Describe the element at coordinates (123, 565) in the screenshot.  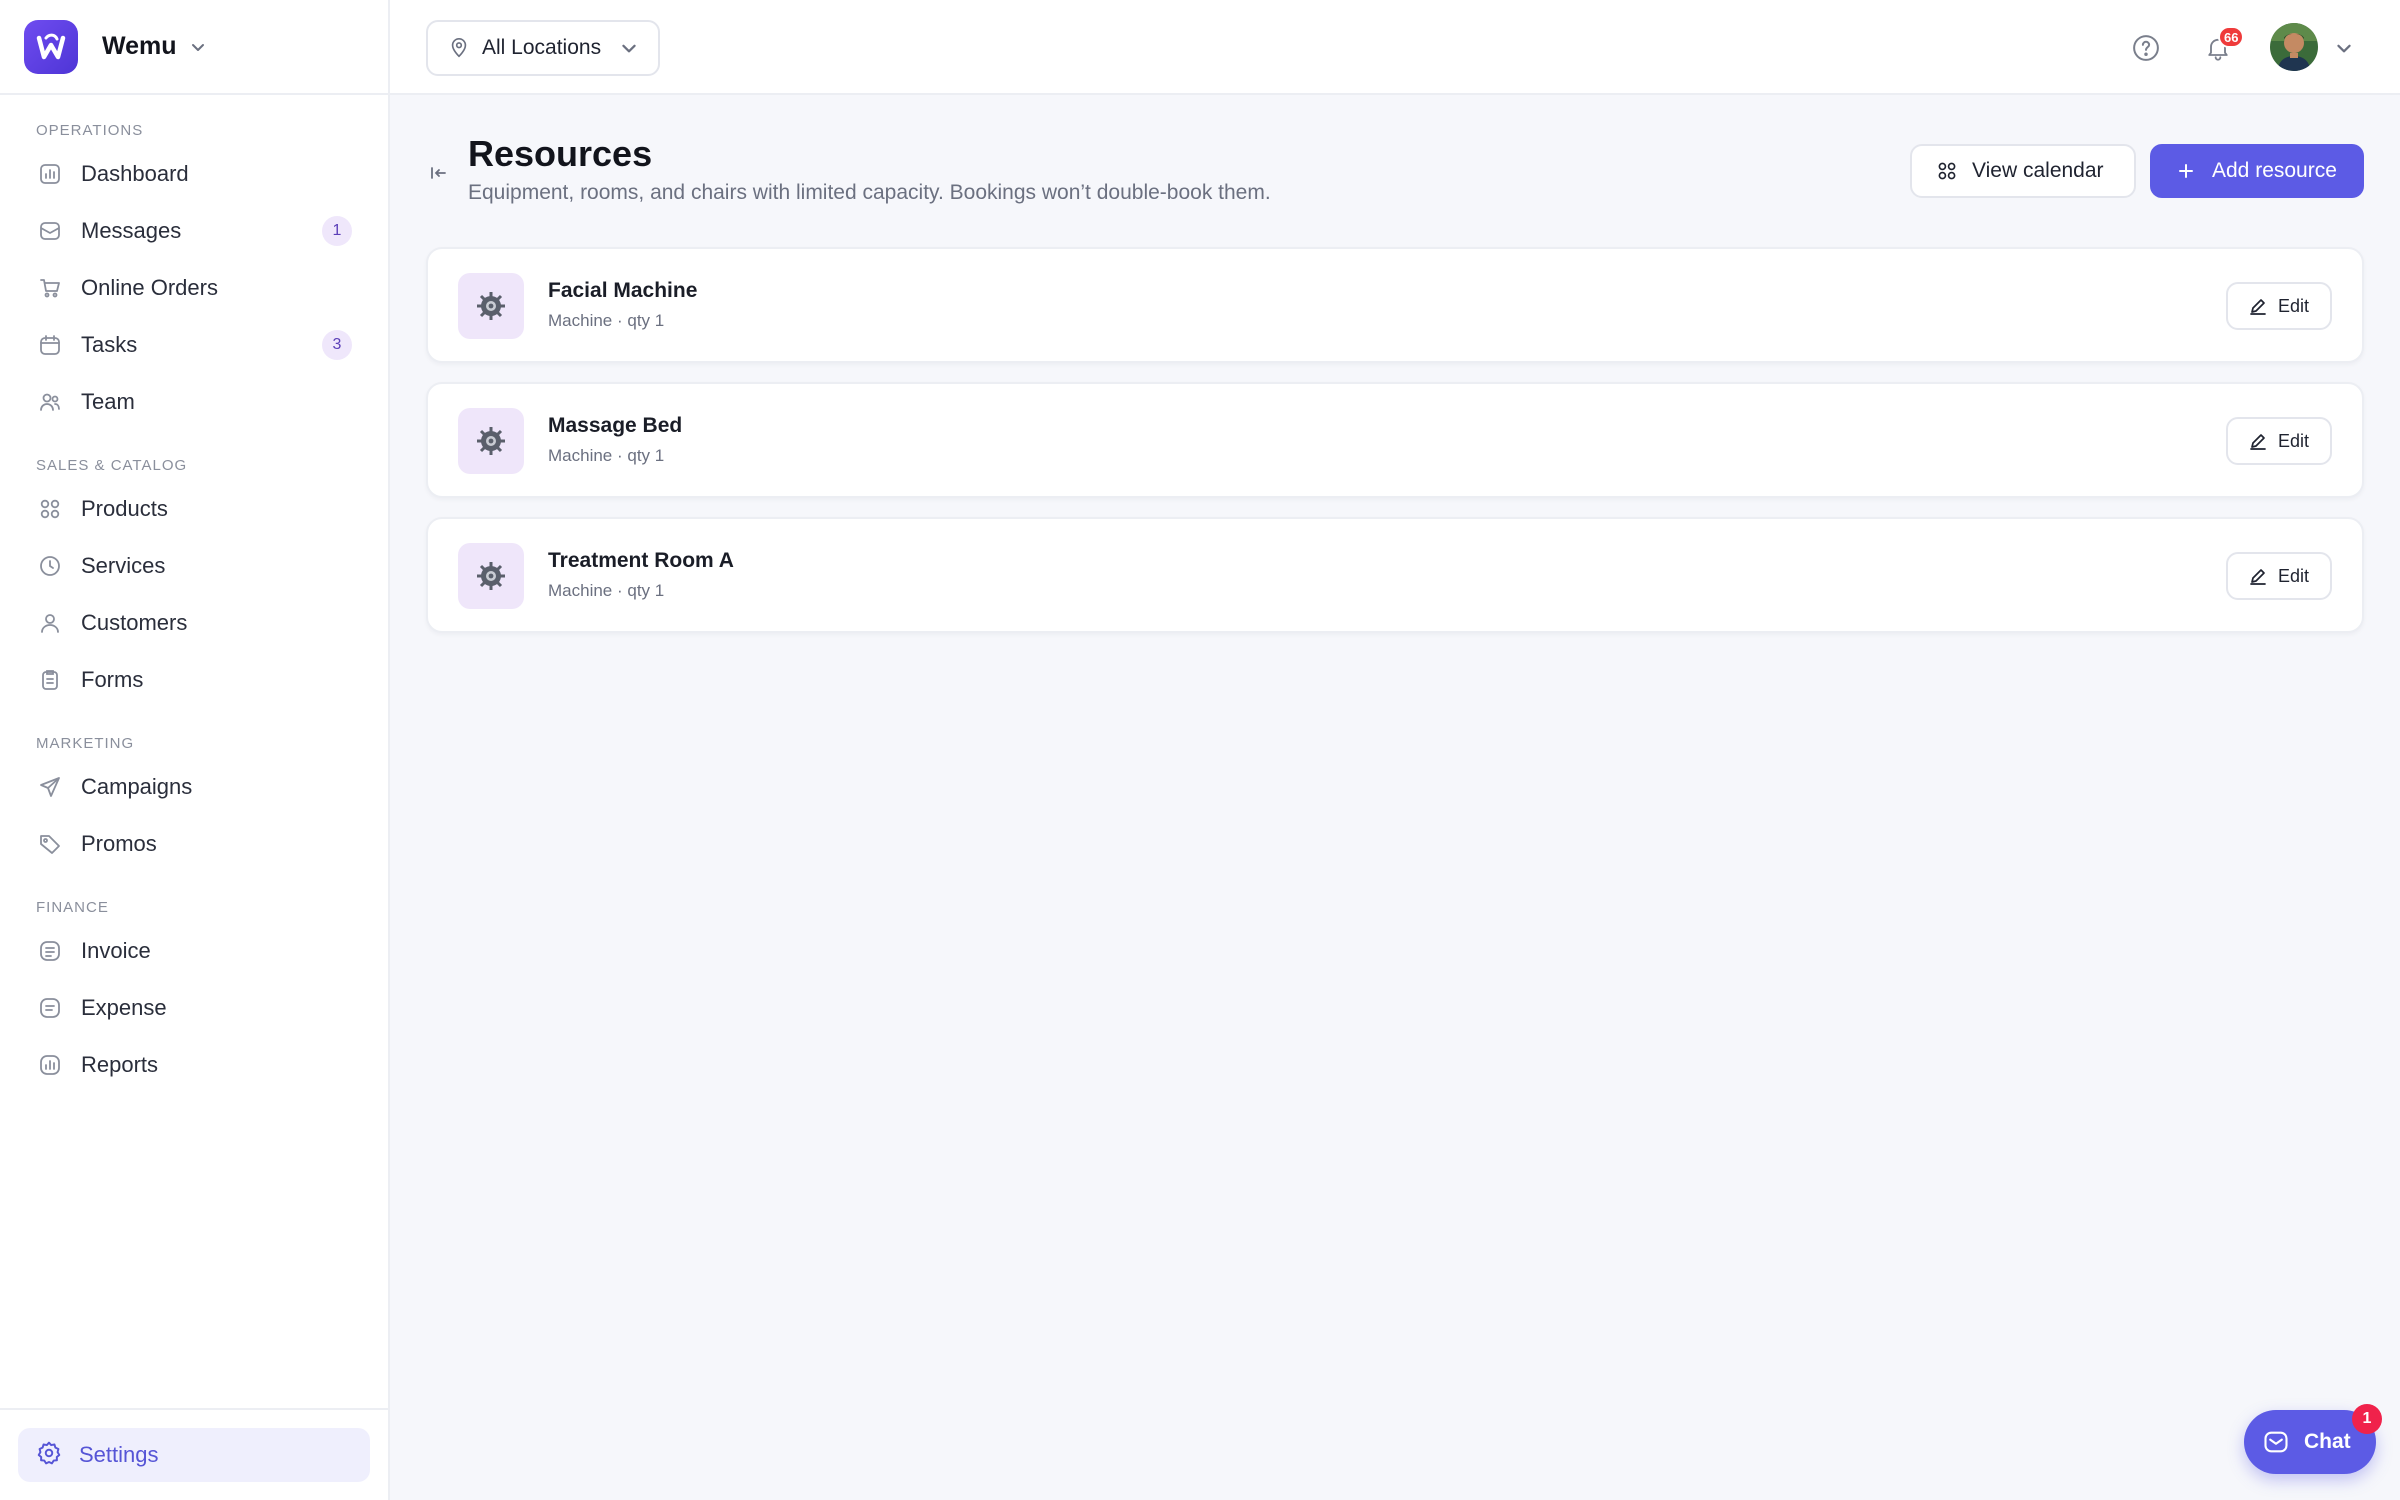
I see `sidebar-item-label: Services` at that location.